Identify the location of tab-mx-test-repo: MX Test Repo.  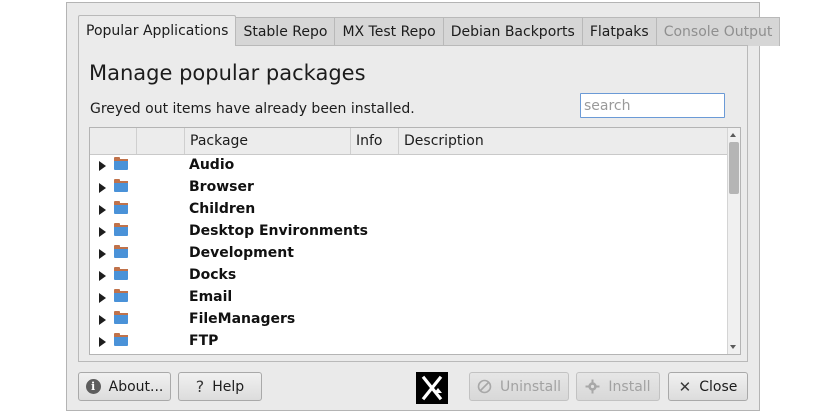
(389, 31).